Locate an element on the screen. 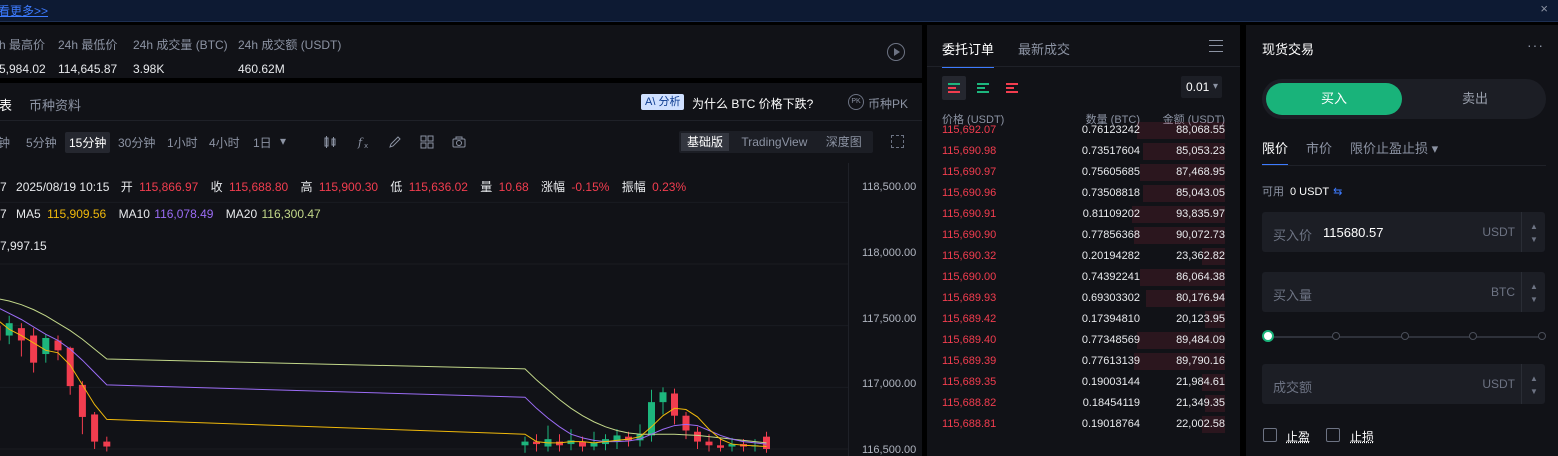 The image size is (1558, 456). view-tradingview: TradingView is located at coordinates (774, 142).